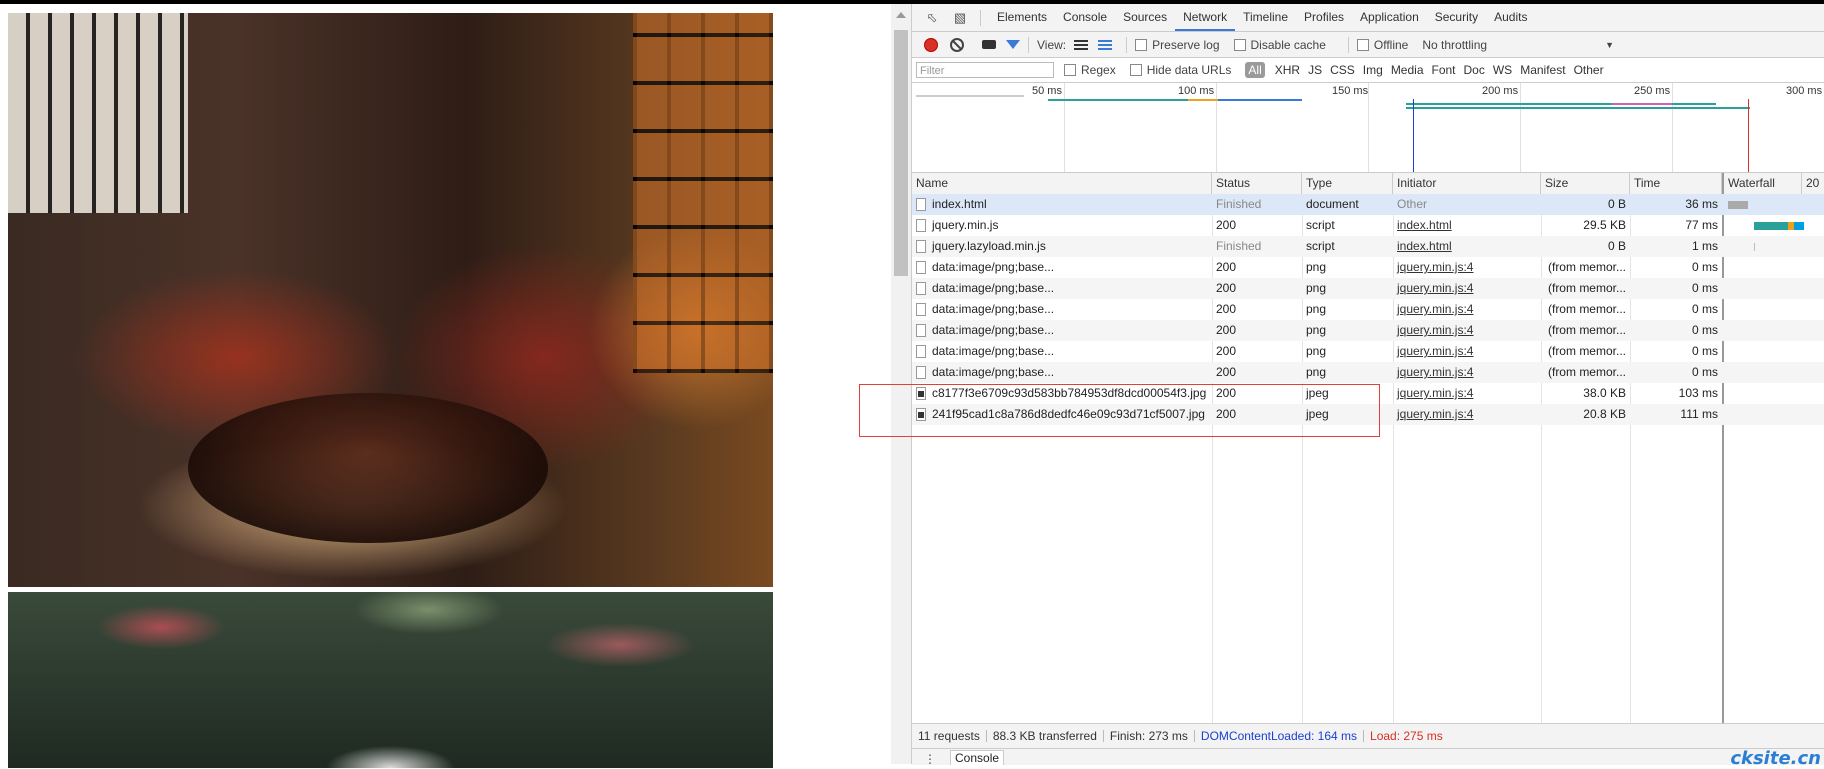  Describe the element at coordinates (1287, 70) in the screenshot. I see `filter-type-xhr: XHR` at that location.